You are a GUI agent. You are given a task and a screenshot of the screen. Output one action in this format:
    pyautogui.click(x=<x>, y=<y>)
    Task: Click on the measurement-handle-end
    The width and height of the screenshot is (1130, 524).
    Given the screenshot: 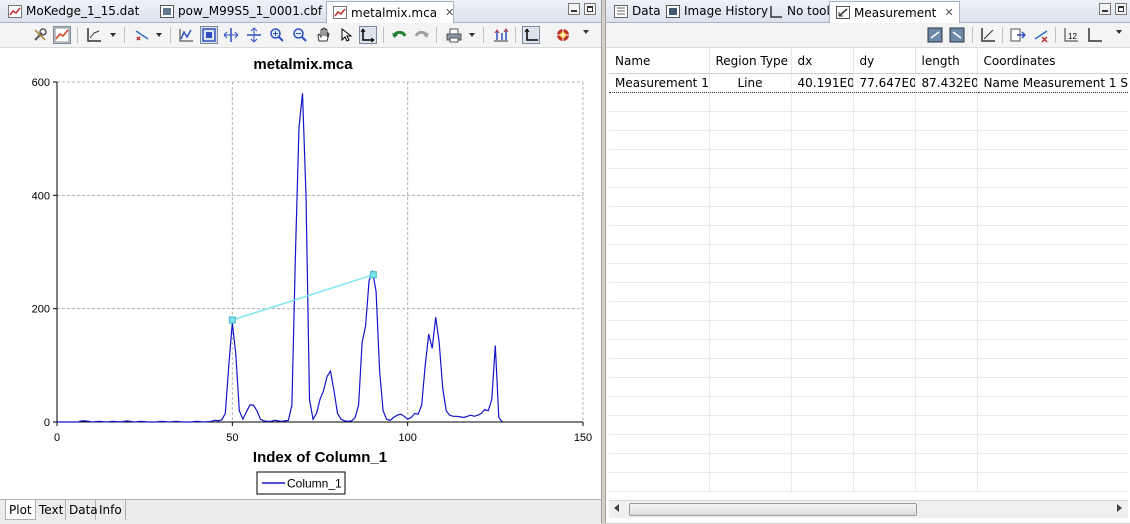 What is the action you would take?
    pyautogui.click(x=373, y=275)
    